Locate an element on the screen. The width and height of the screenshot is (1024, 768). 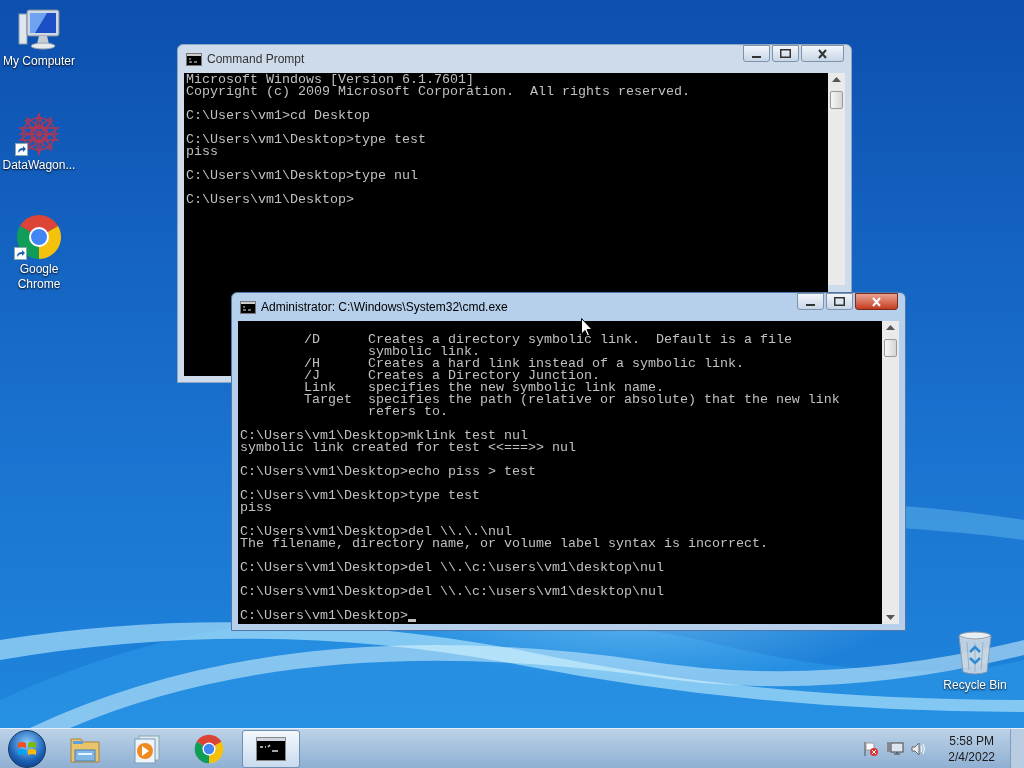
console-line: C:\Users\vm1\Desktop>echo piss > test is located at coordinates (388, 472).